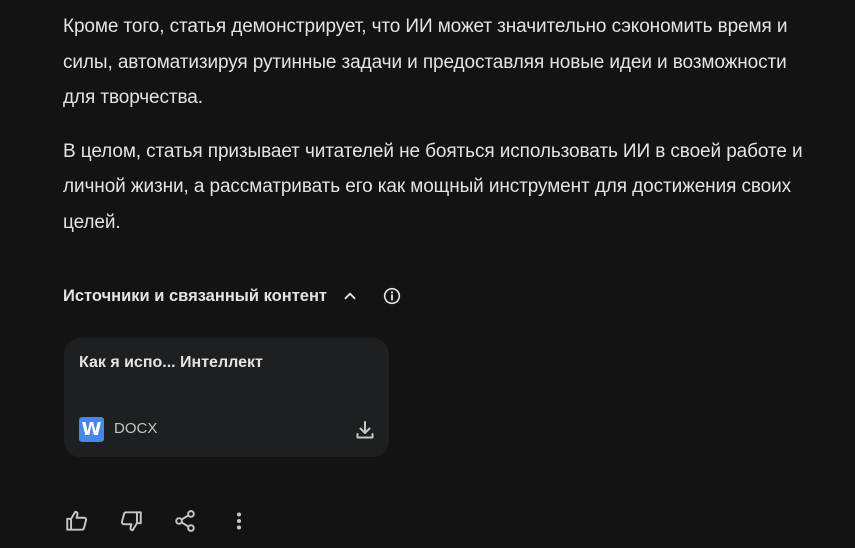 Image resolution: width=855 pixels, height=548 pixels. I want to click on more-vert-icon, so click(239, 521).